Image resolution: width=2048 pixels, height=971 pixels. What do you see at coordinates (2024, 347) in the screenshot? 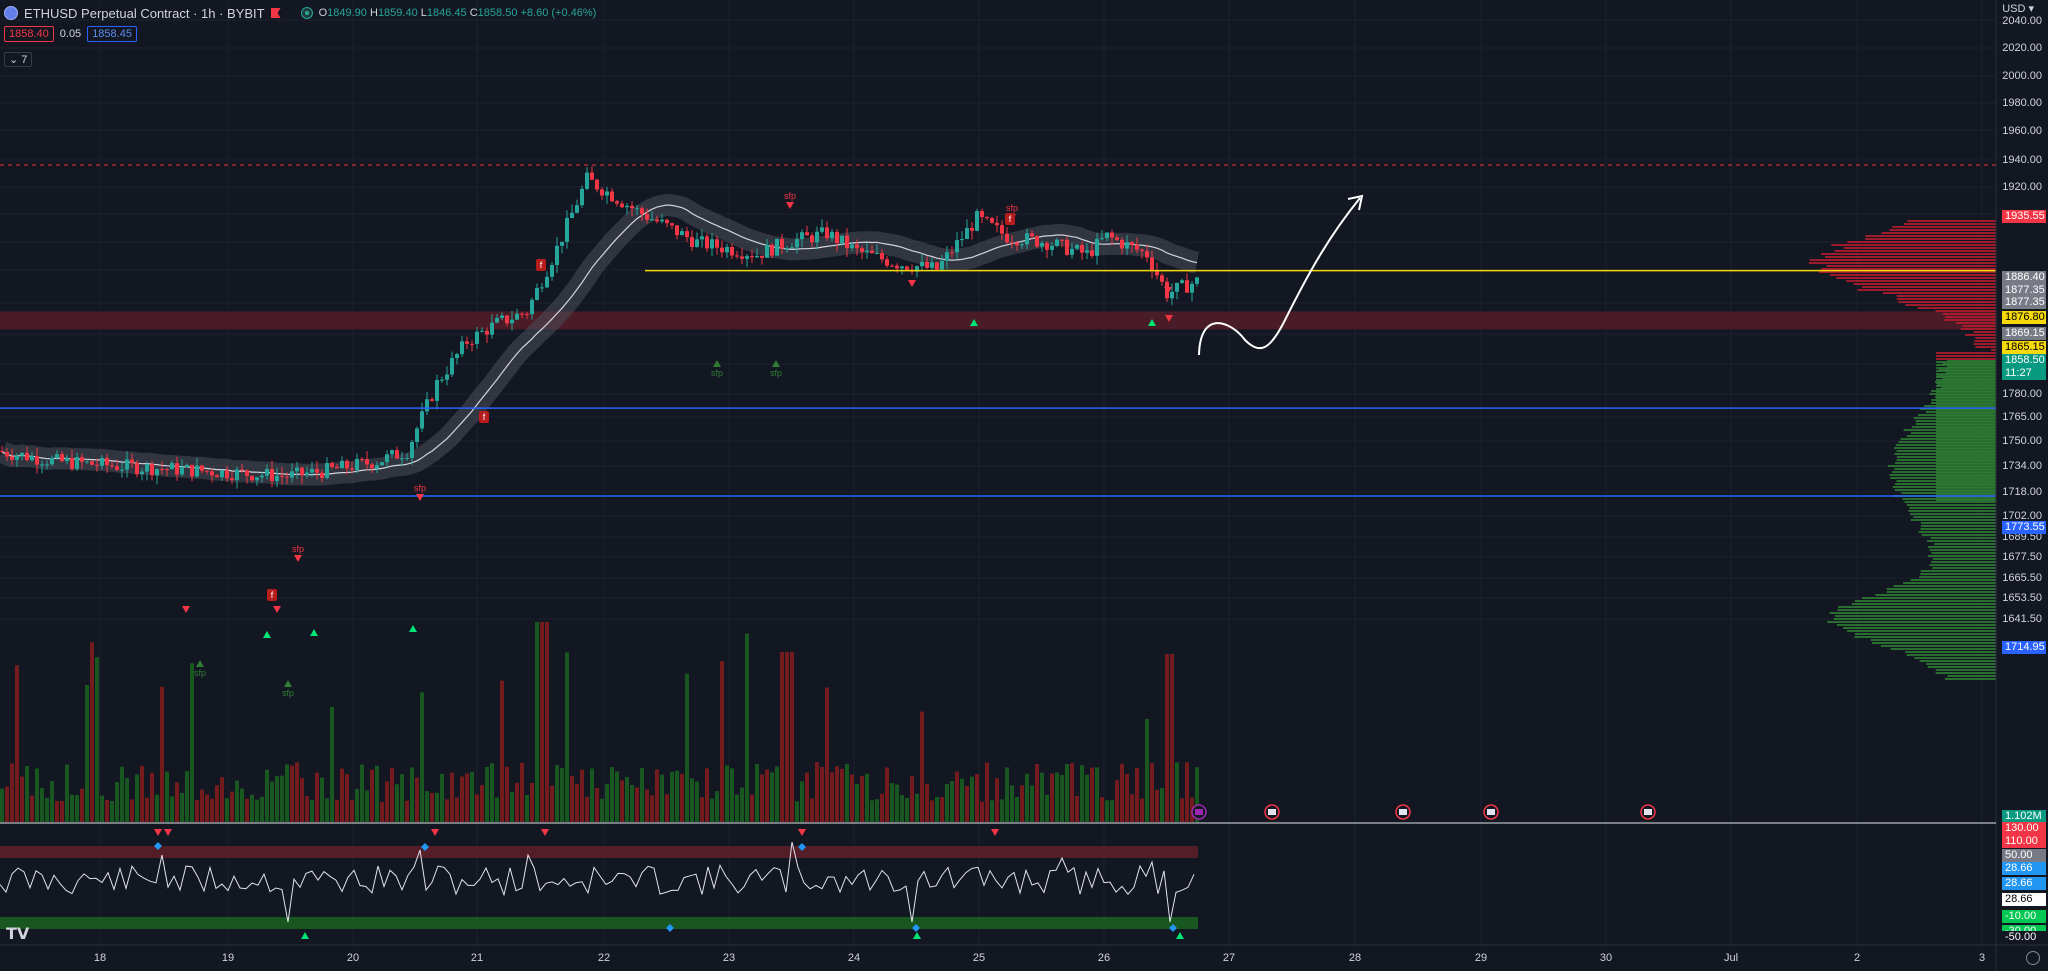
I see `price-tag: 1865.15` at bounding box center [2024, 347].